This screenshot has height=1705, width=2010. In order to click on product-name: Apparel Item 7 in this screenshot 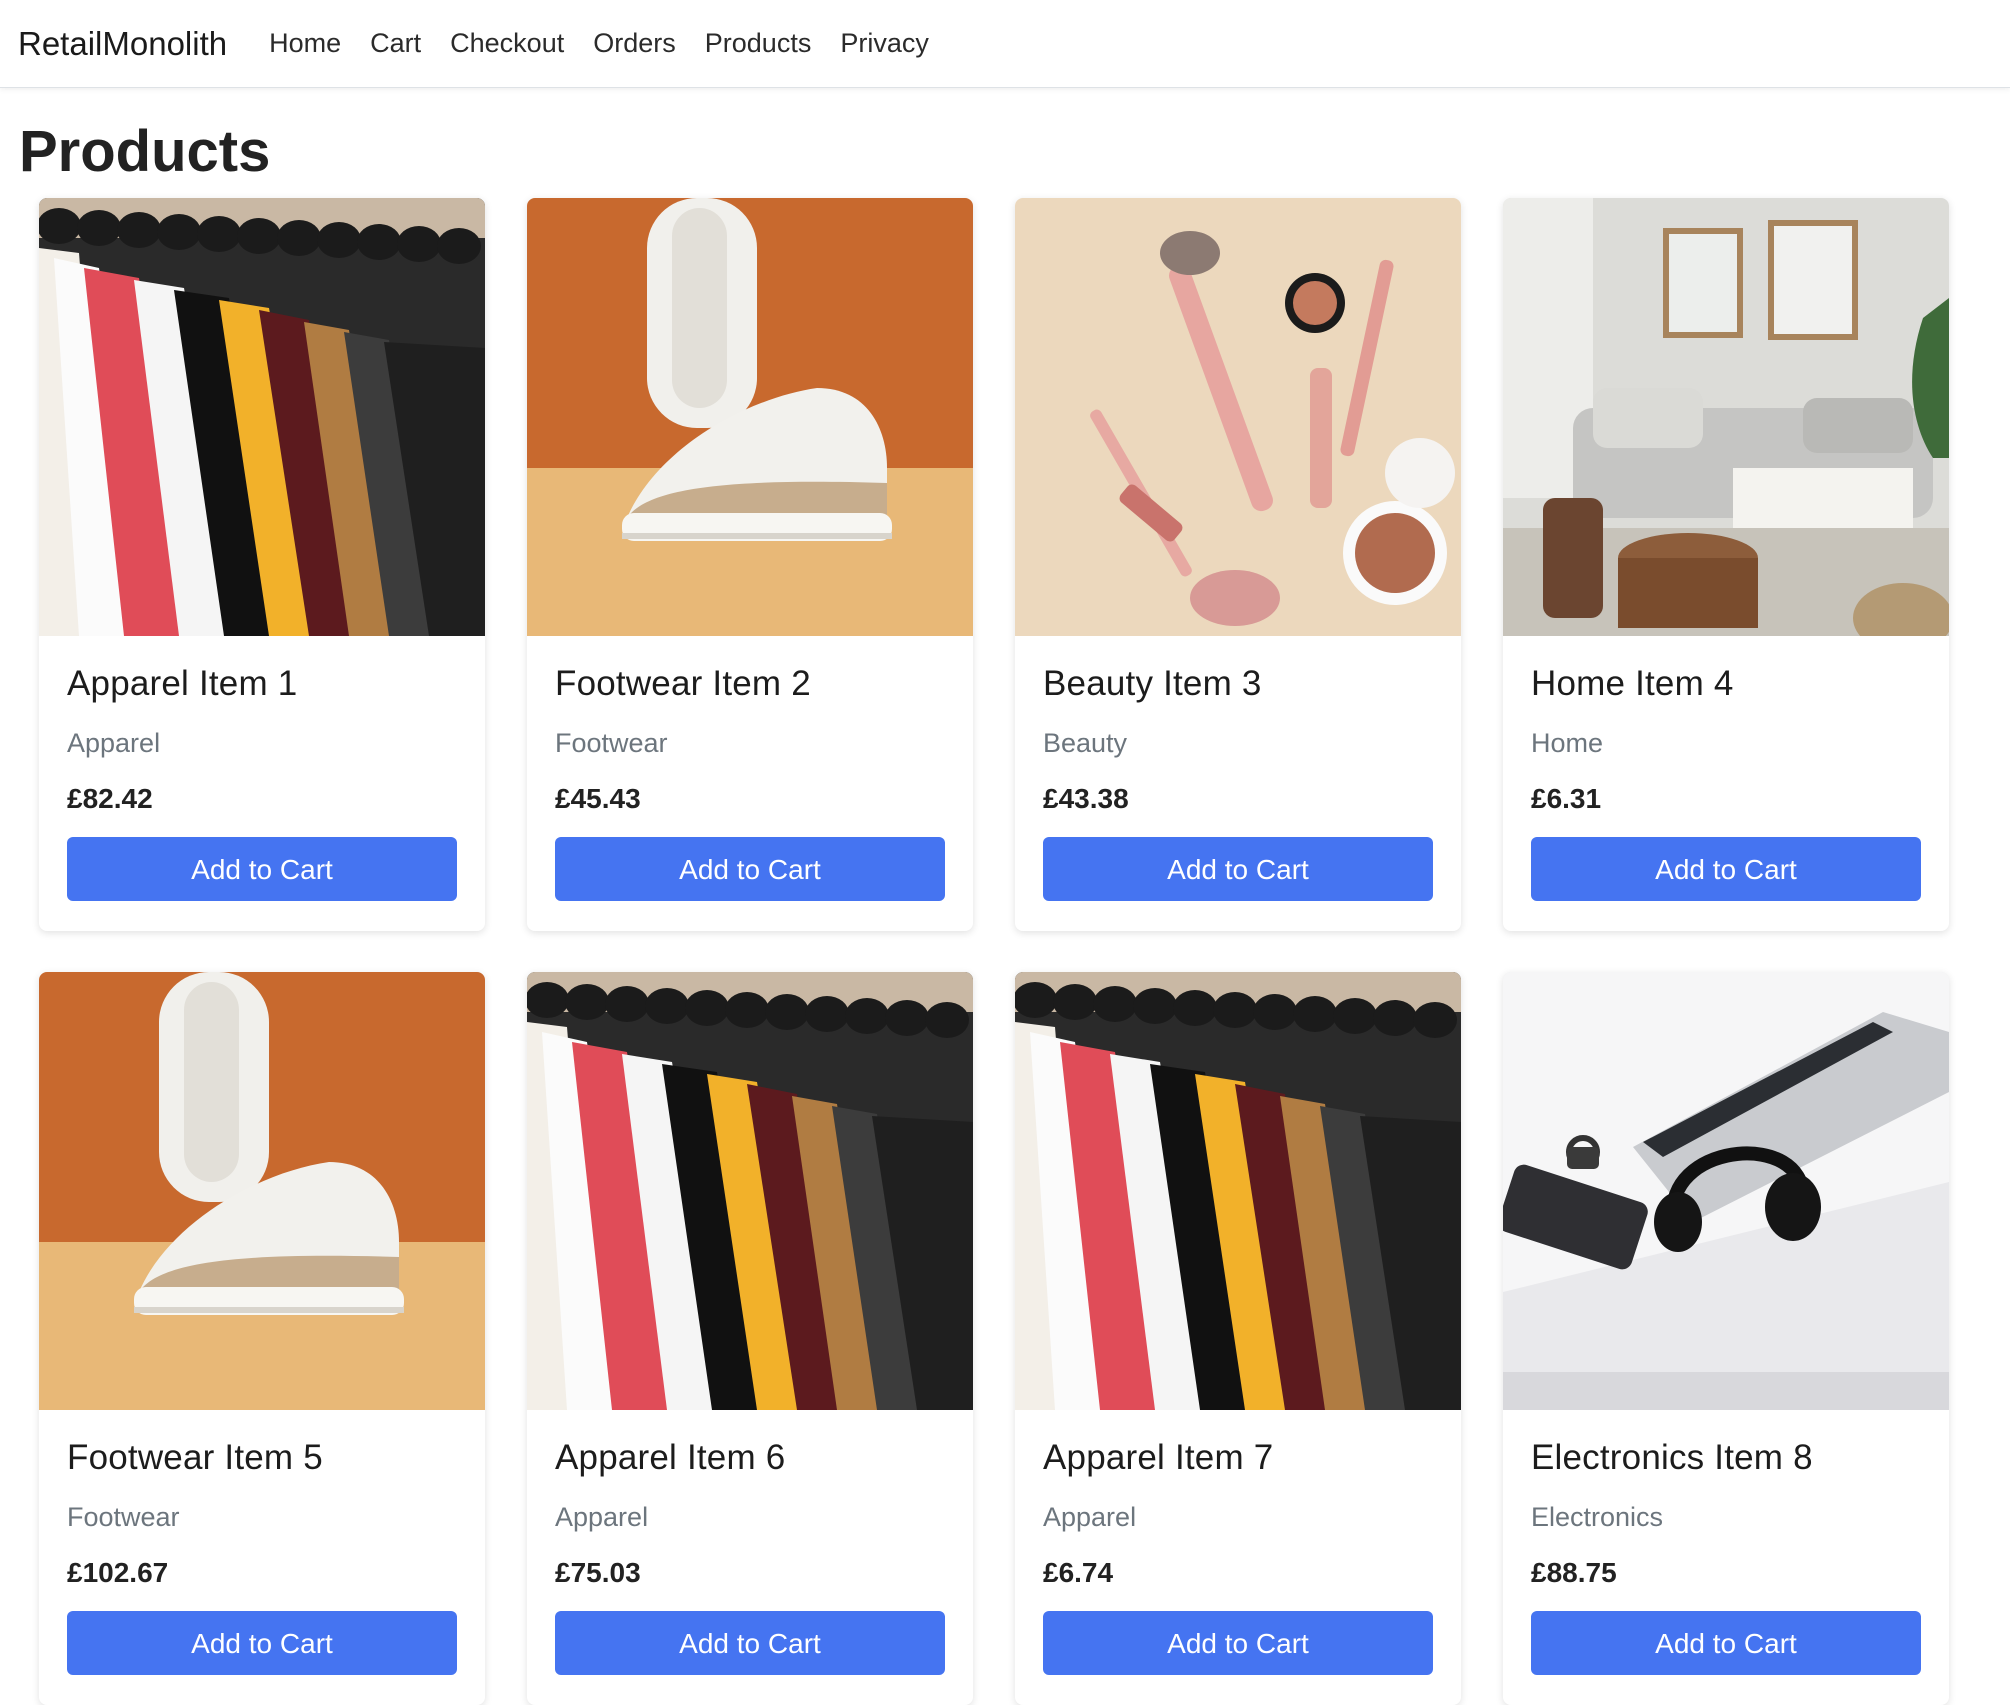, I will do `click(1158, 1457)`.